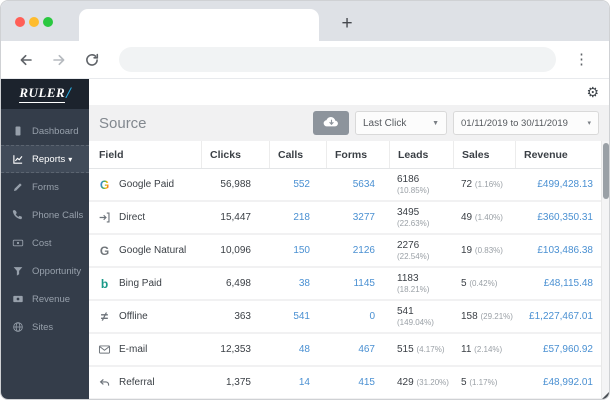 This screenshot has height=400, width=610. What do you see at coordinates (45, 299) in the screenshot?
I see `sidebar-item-revenue: Revenue` at bounding box center [45, 299].